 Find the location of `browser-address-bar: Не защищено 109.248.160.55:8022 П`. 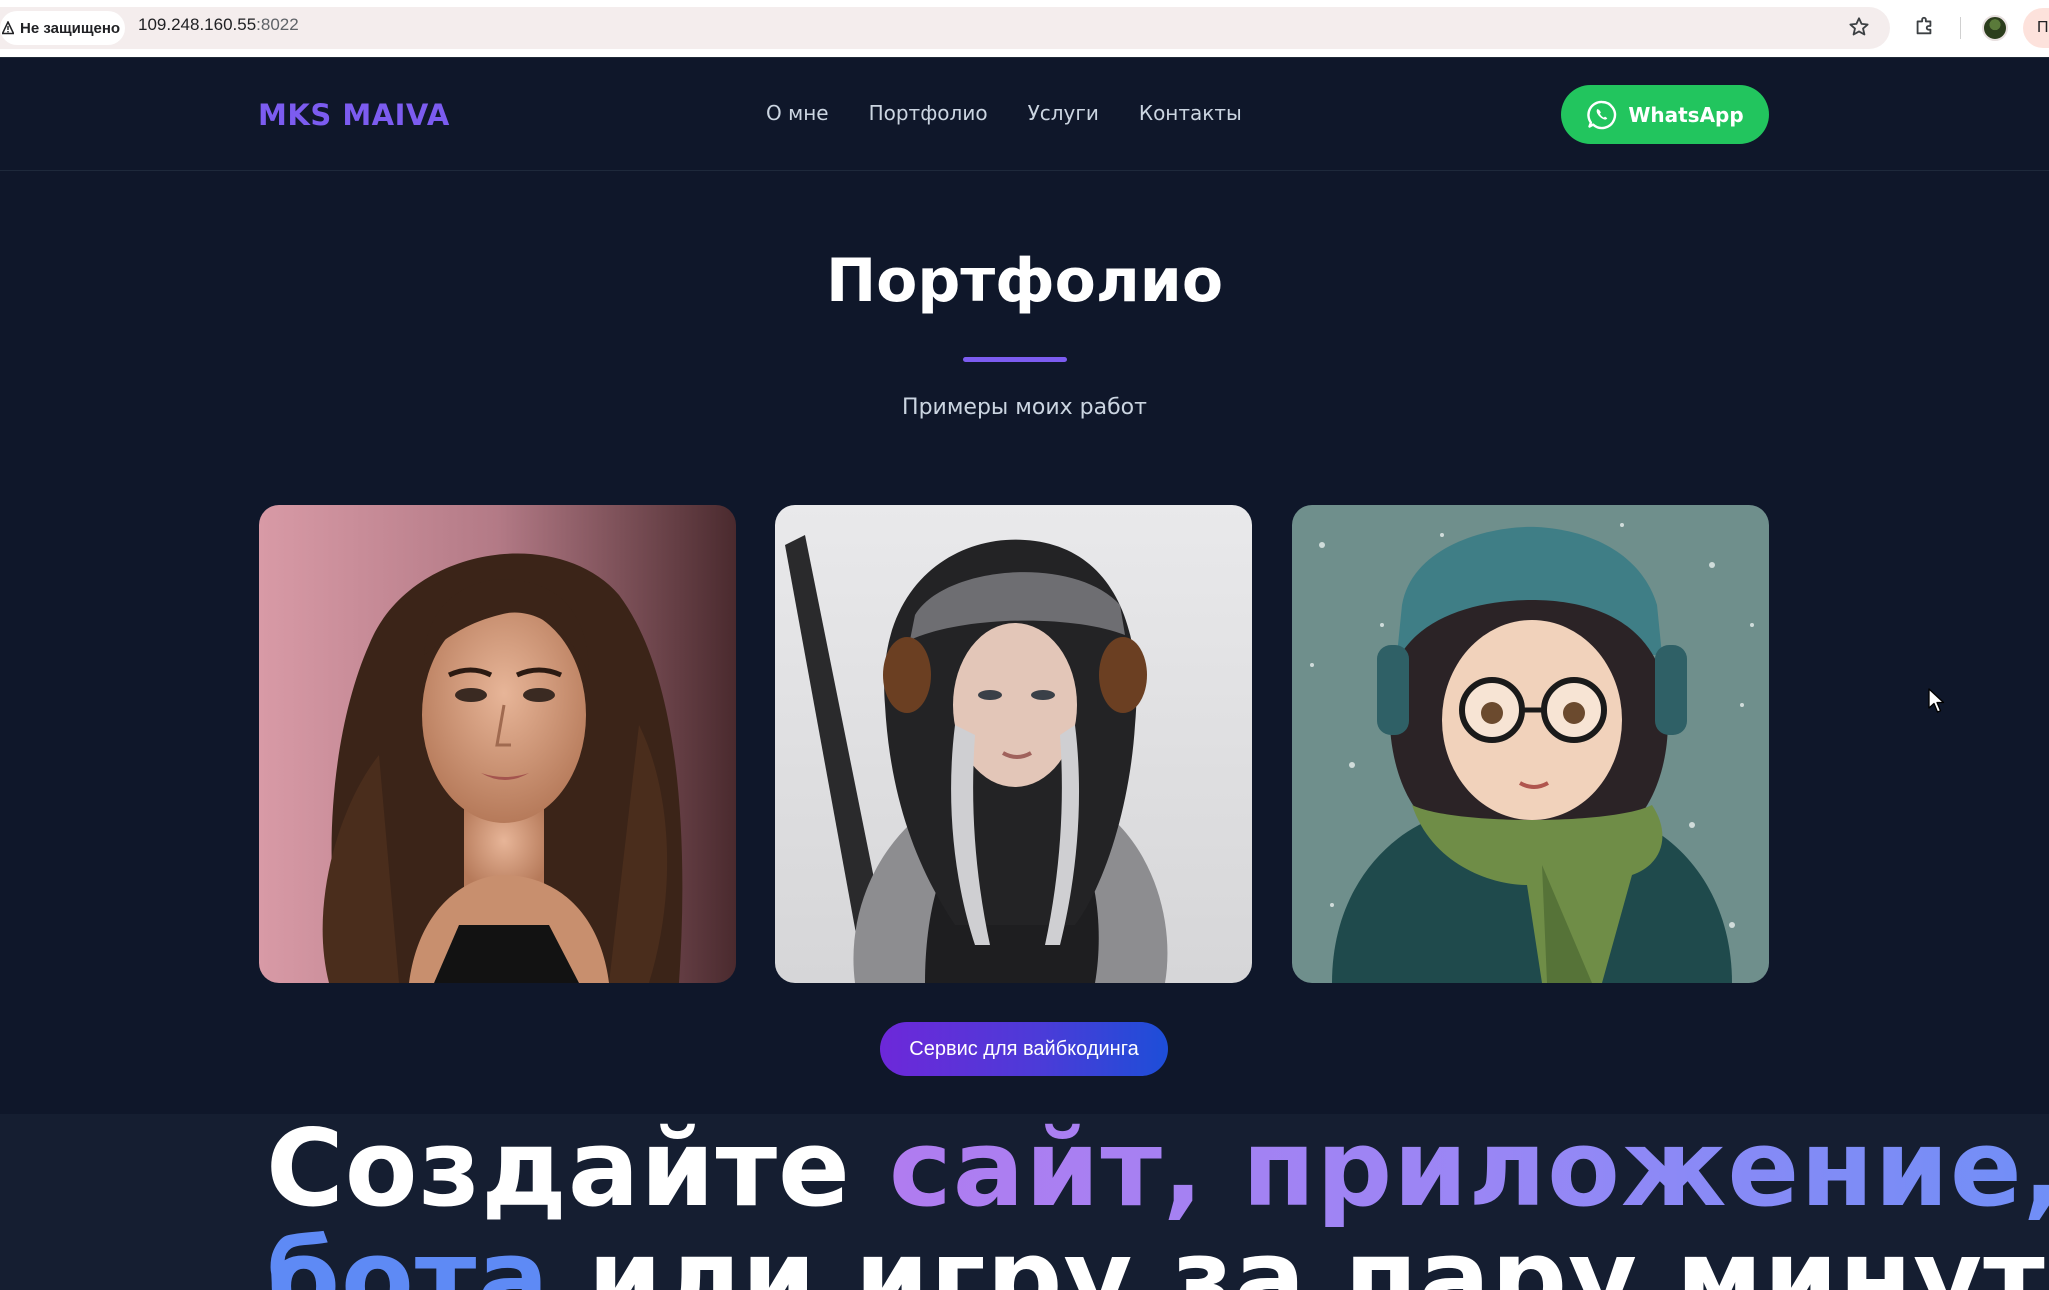

browser-address-bar: Не защищено 109.248.160.55:8022 П is located at coordinates (1024, 29).